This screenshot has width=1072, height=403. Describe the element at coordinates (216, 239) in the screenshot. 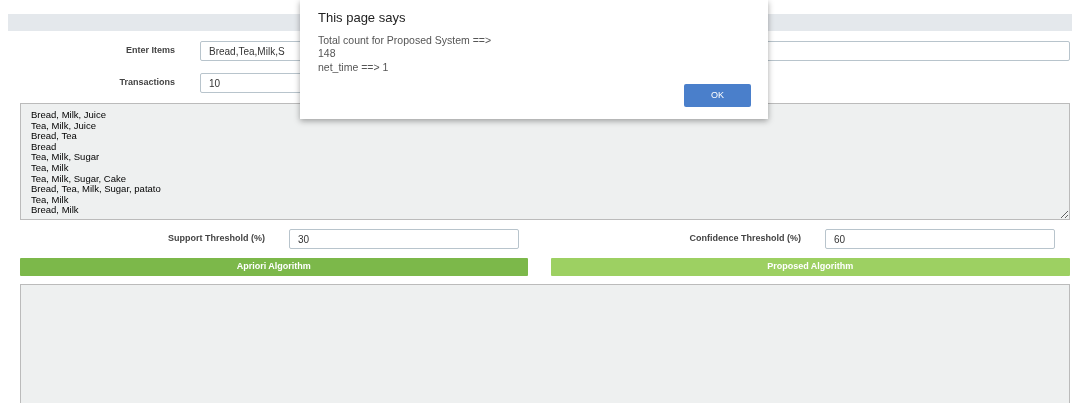

I see `field-label: Support Threshold (%)` at that location.